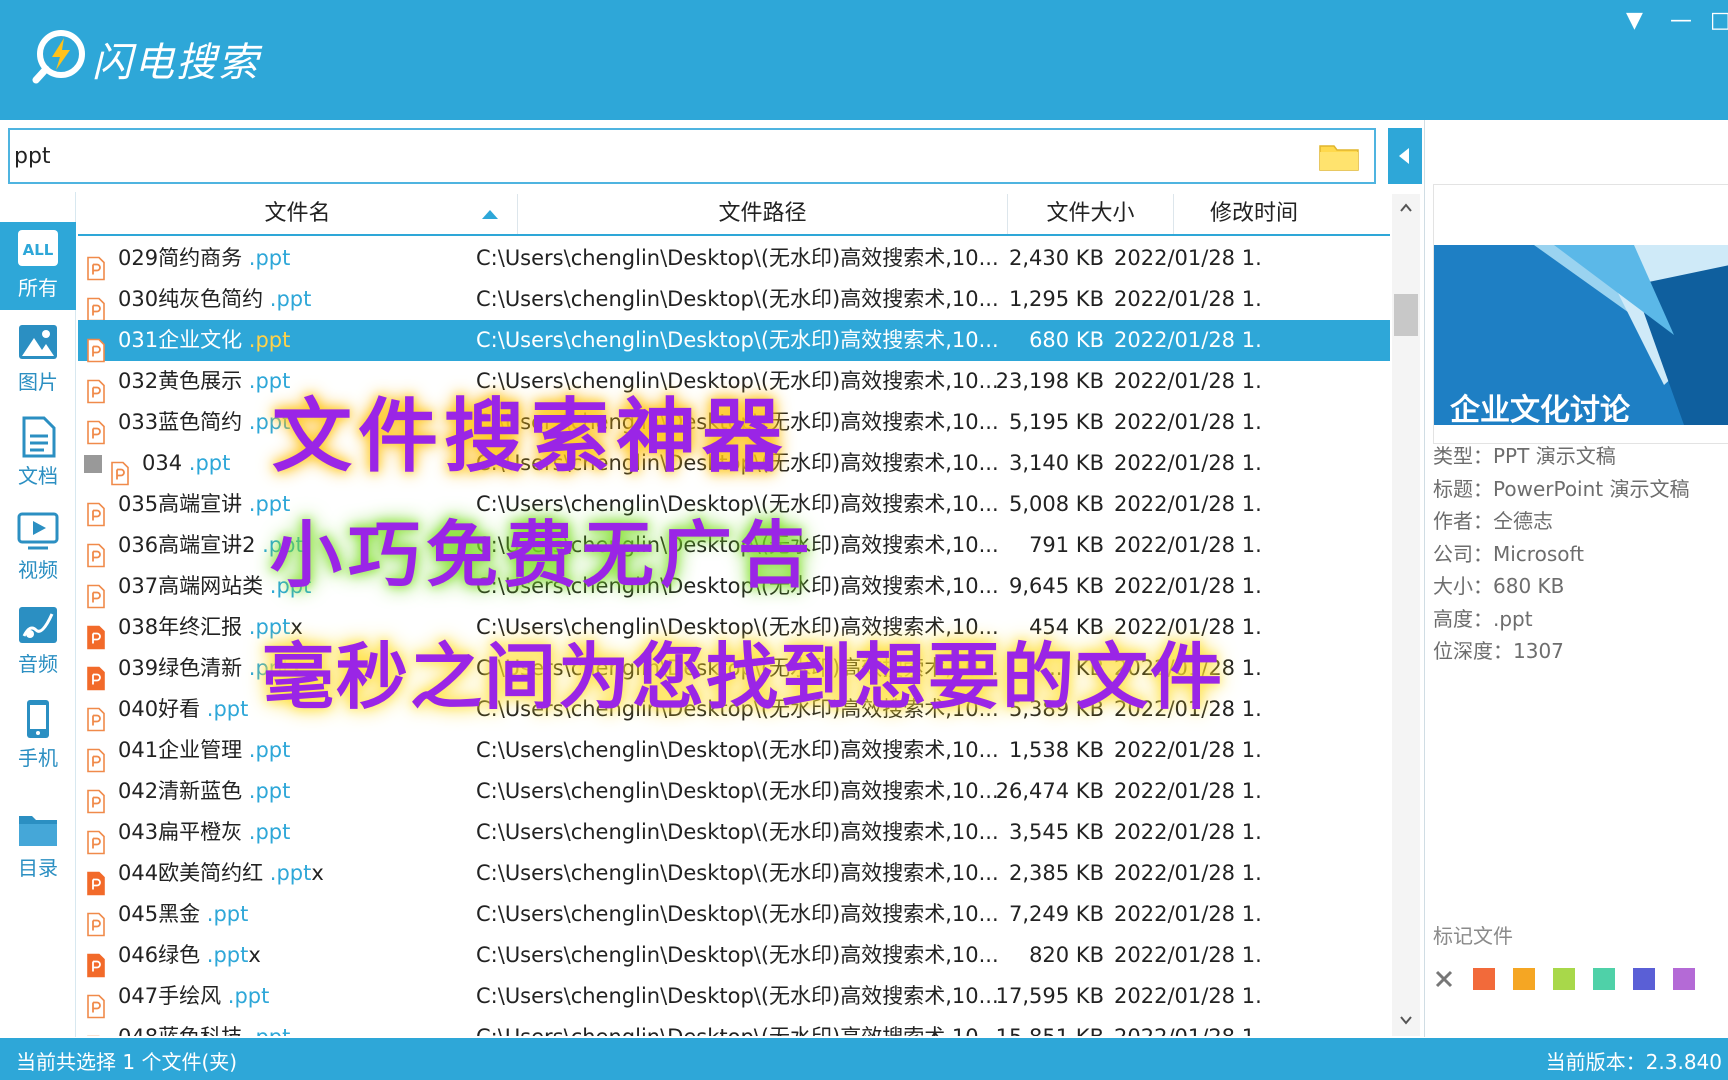 The width and height of the screenshot is (1728, 1080). What do you see at coordinates (864, 1059) in the screenshot?
I see `status-bar: 当前共选择 1 个文件(夹) 当前版本：2.3.840` at bounding box center [864, 1059].